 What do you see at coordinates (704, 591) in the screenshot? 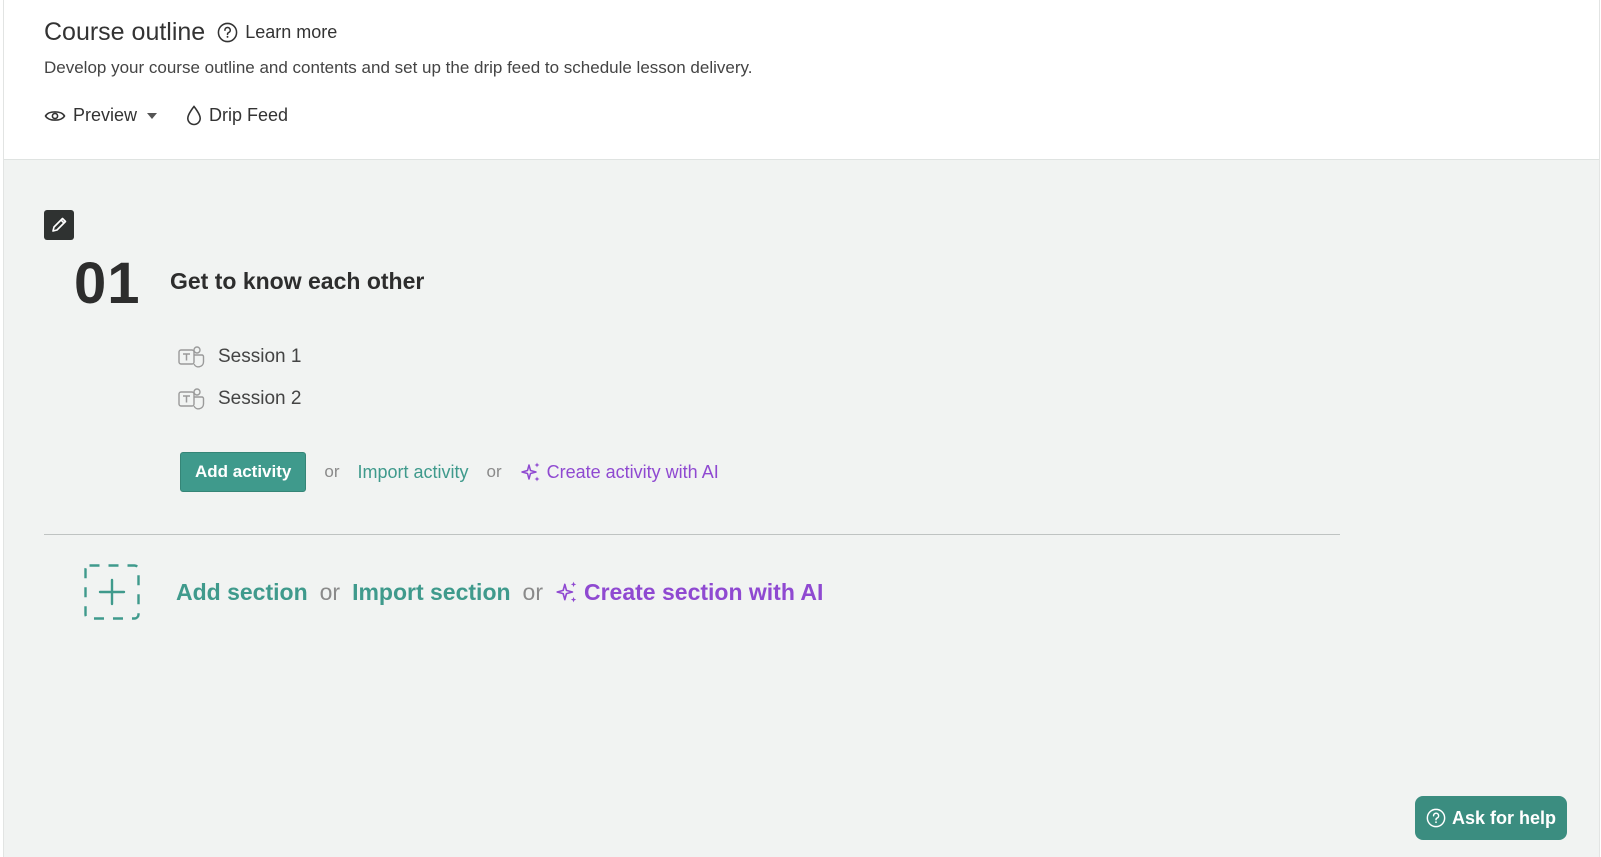
I see `create-section-ai-label: Create section with AI` at bounding box center [704, 591].